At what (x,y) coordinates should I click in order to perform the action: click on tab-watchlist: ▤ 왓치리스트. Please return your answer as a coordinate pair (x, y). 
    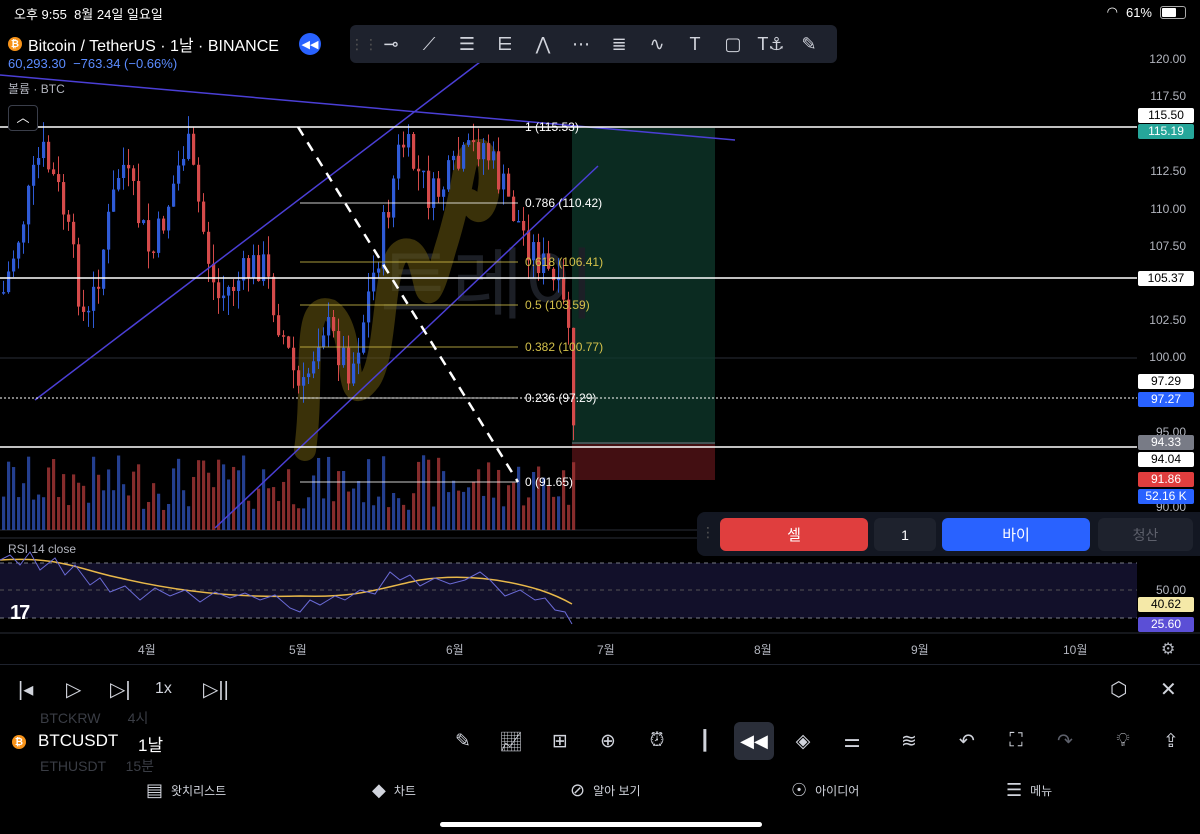
    Looking at the image, I should click on (186, 790).